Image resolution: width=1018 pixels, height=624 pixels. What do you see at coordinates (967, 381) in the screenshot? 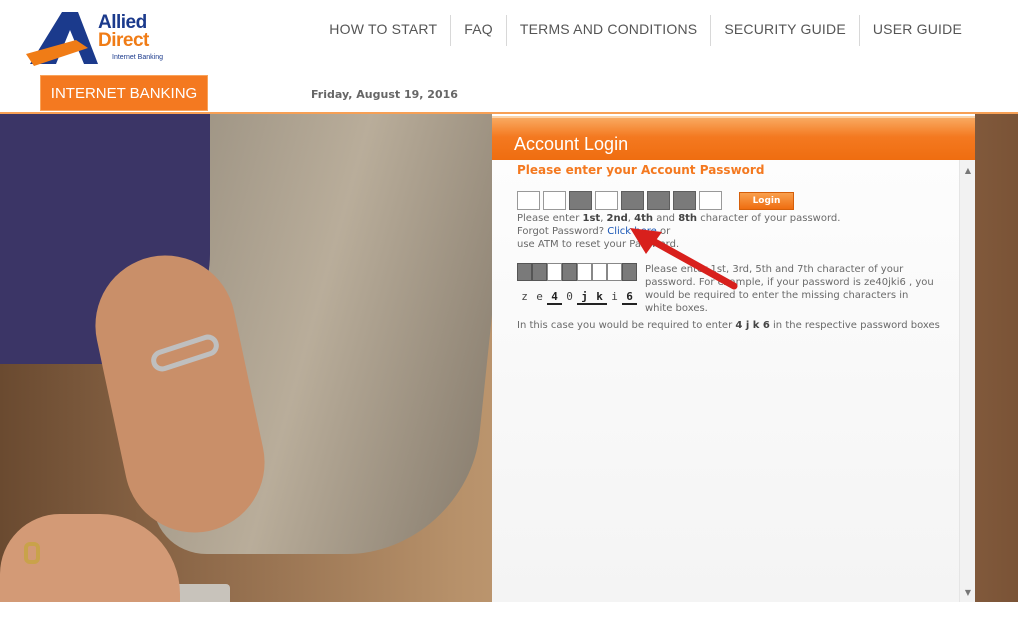
I see `panel-scrollbar` at bounding box center [967, 381].